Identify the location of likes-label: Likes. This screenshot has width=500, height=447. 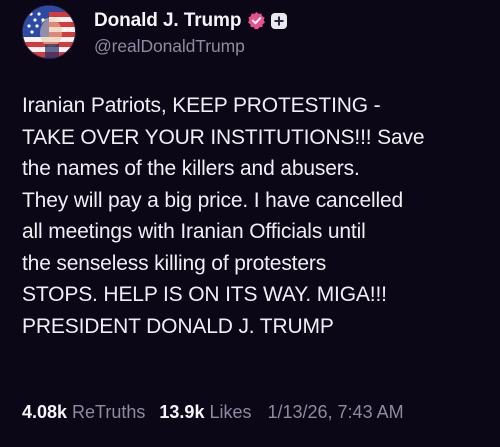
(230, 412).